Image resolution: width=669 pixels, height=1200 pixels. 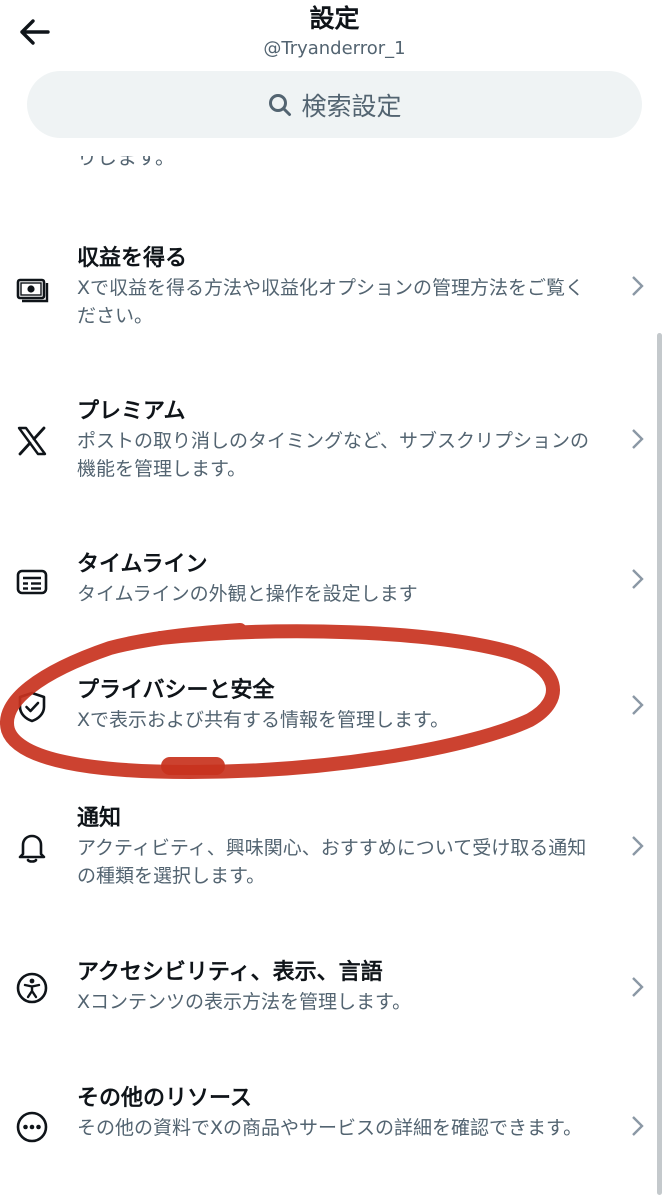 I want to click on search-icon, so click(x=280, y=104).